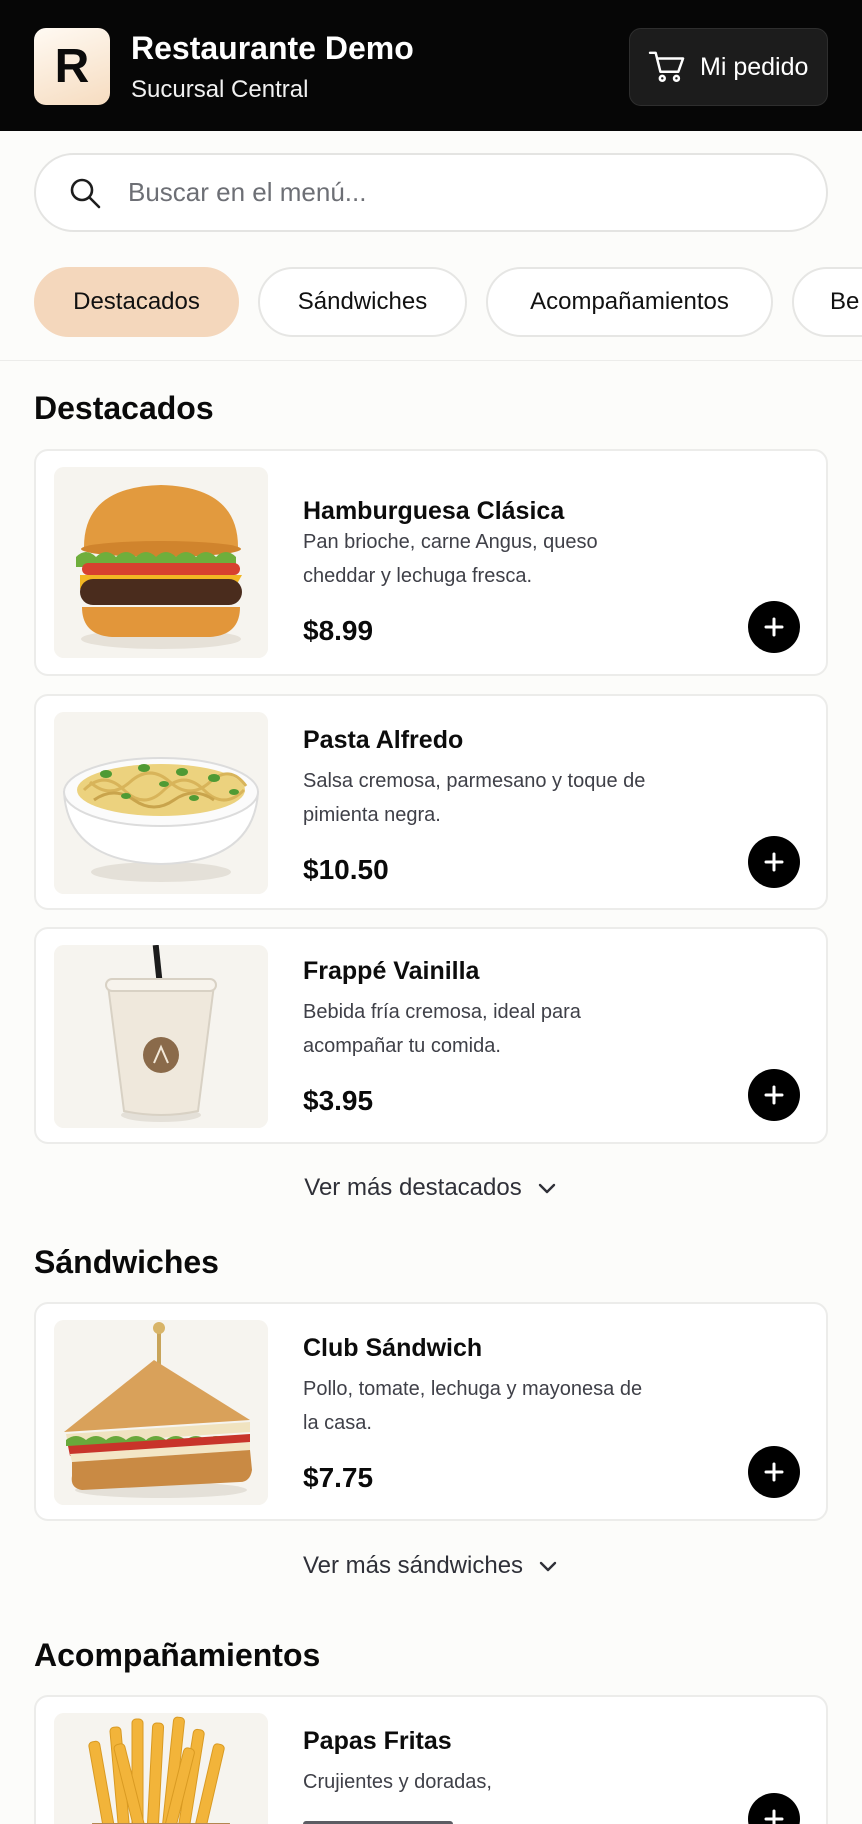 Image resolution: width=862 pixels, height=1824 pixels. Describe the element at coordinates (161, 1412) in the screenshot. I see `sandwich-image` at that location.